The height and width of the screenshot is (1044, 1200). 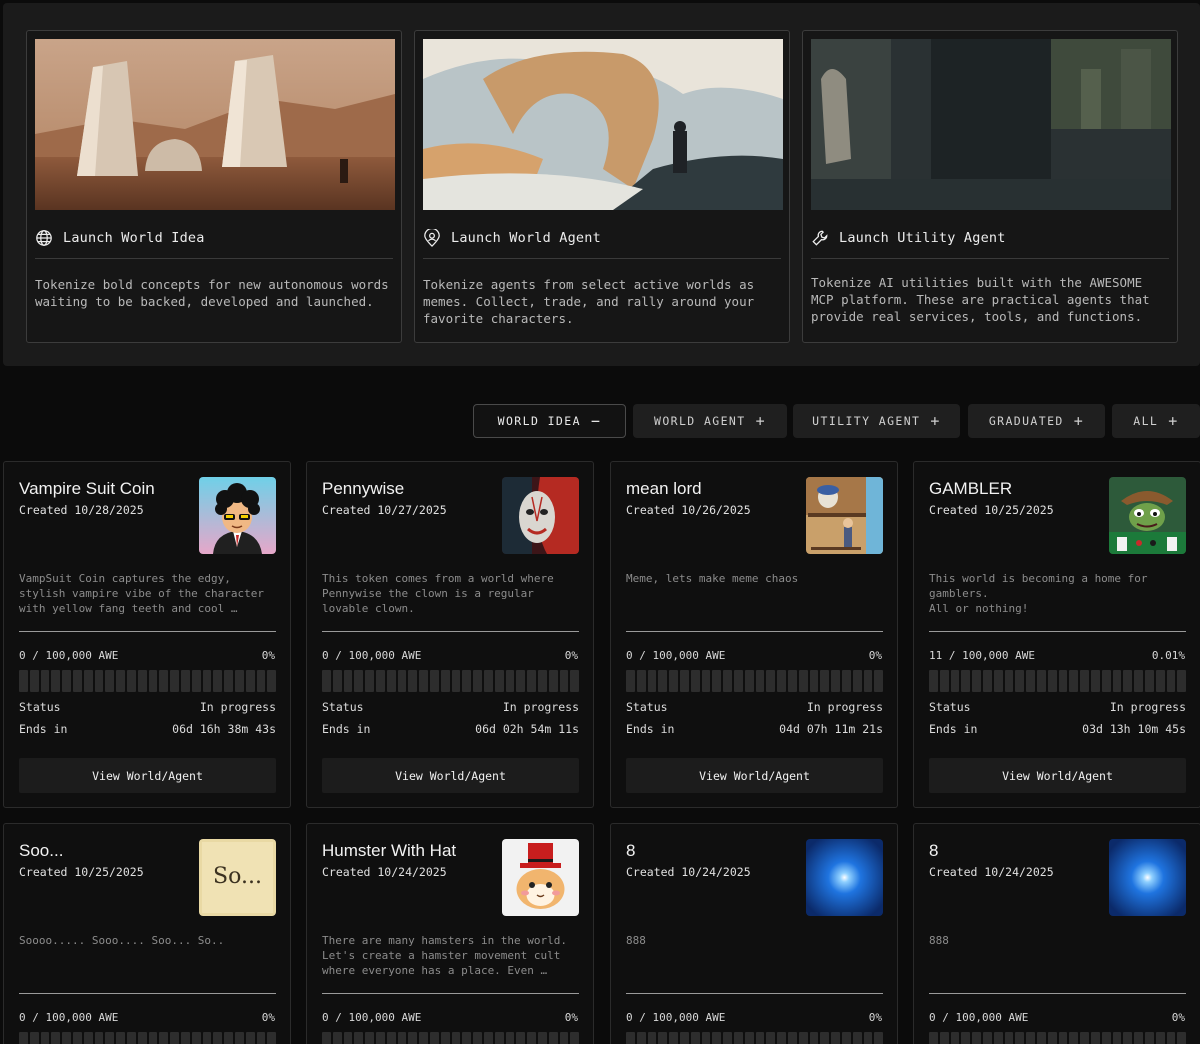 What do you see at coordinates (1134, 729) in the screenshot?
I see `countdown-value: 03d 13h 10m 45s` at bounding box center [1134, 729].